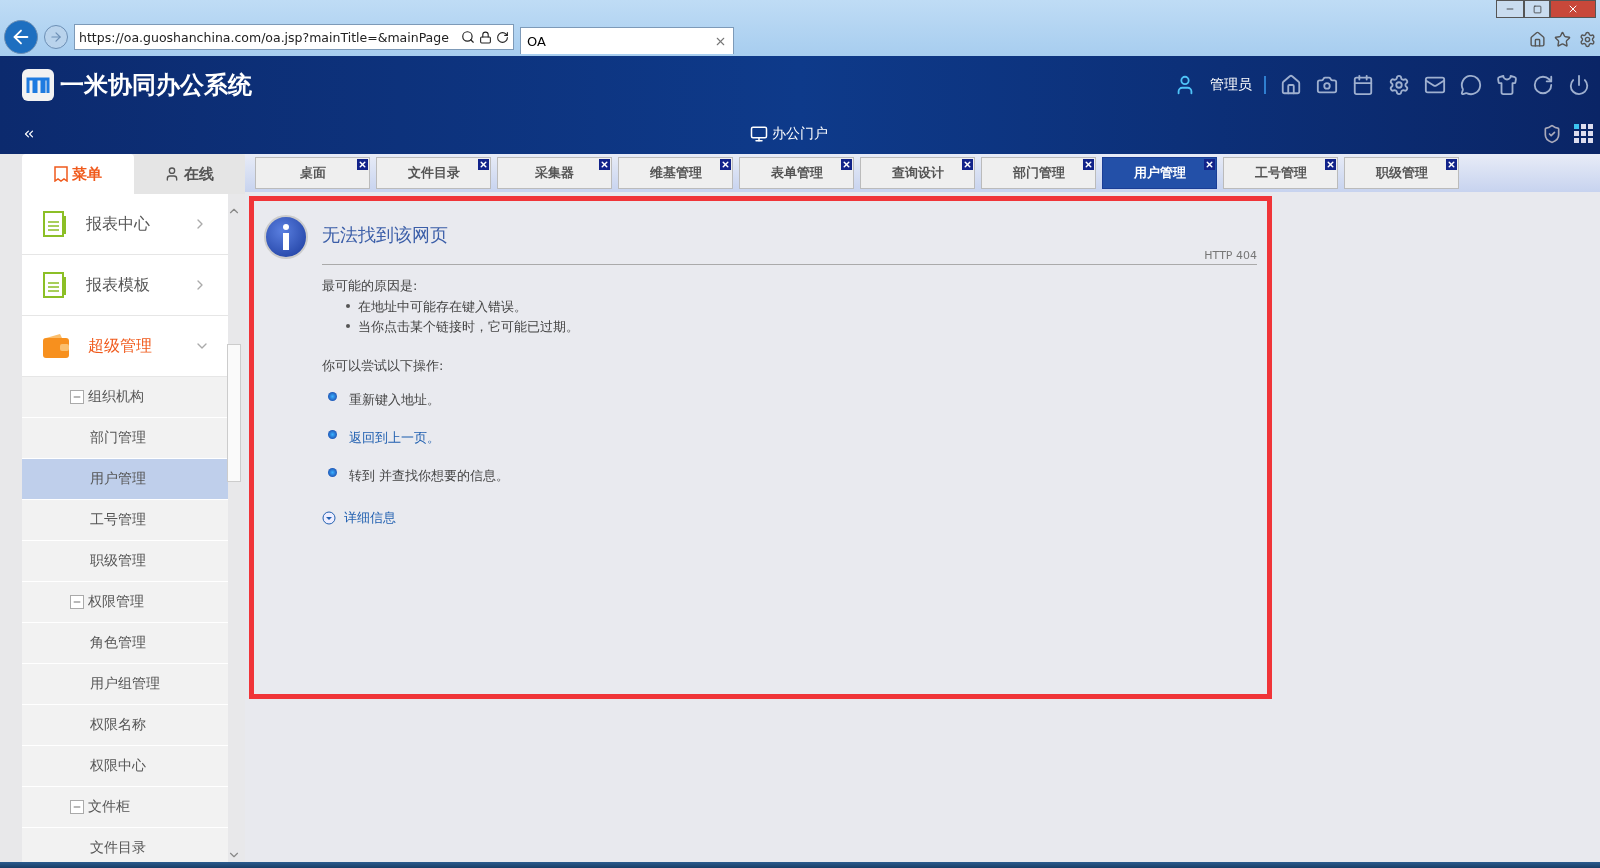  Describe the element at coordinates (125, 684) in the screenshot. I see `menu-item: 用户组管理` at that location.